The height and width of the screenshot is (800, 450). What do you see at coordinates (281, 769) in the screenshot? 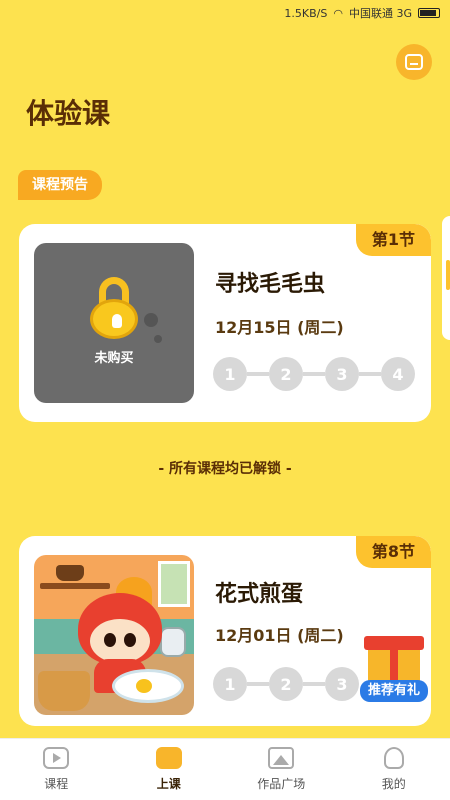
I see `tab-gallery: 作品广场` at bounding box center [281, 769].